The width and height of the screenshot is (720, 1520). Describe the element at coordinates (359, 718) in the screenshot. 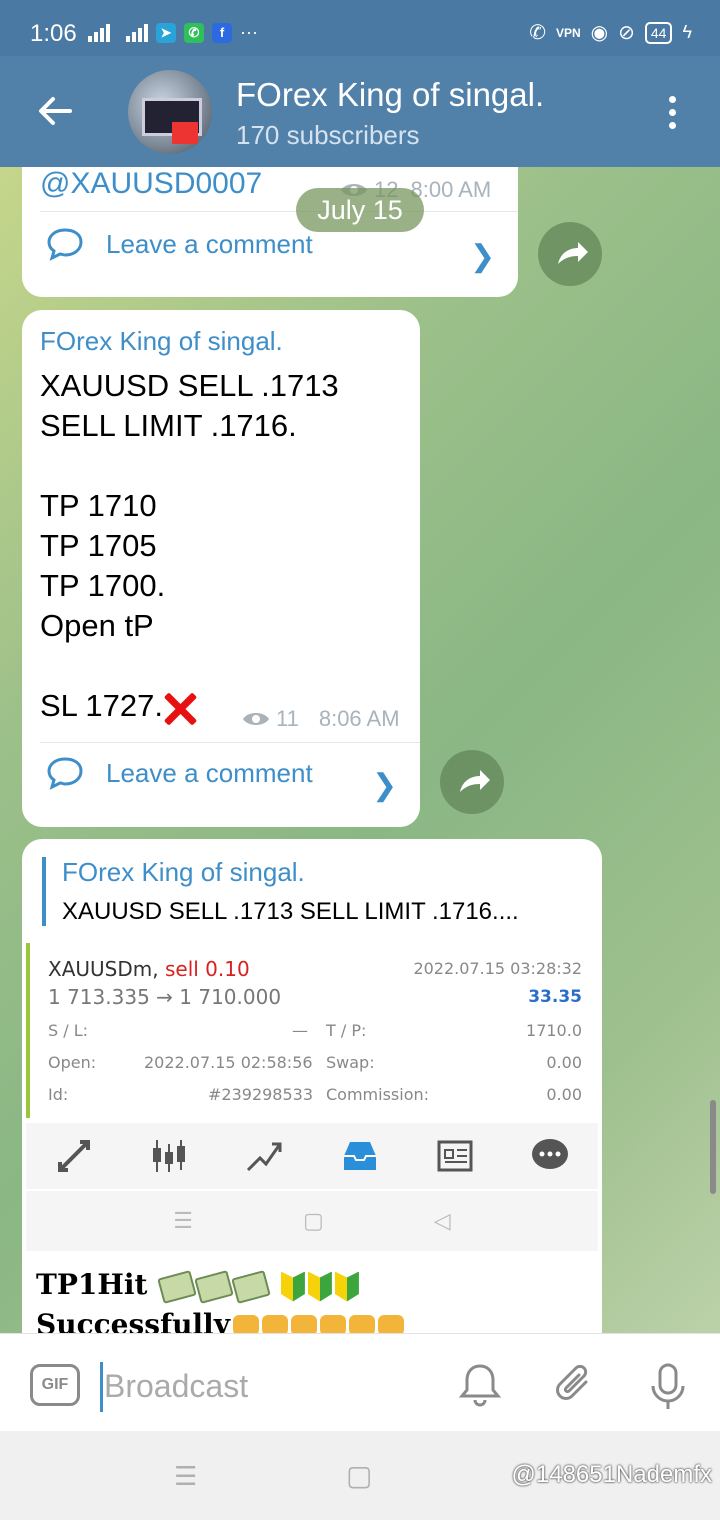

I see `message-time: 8:06 AM` at that location.